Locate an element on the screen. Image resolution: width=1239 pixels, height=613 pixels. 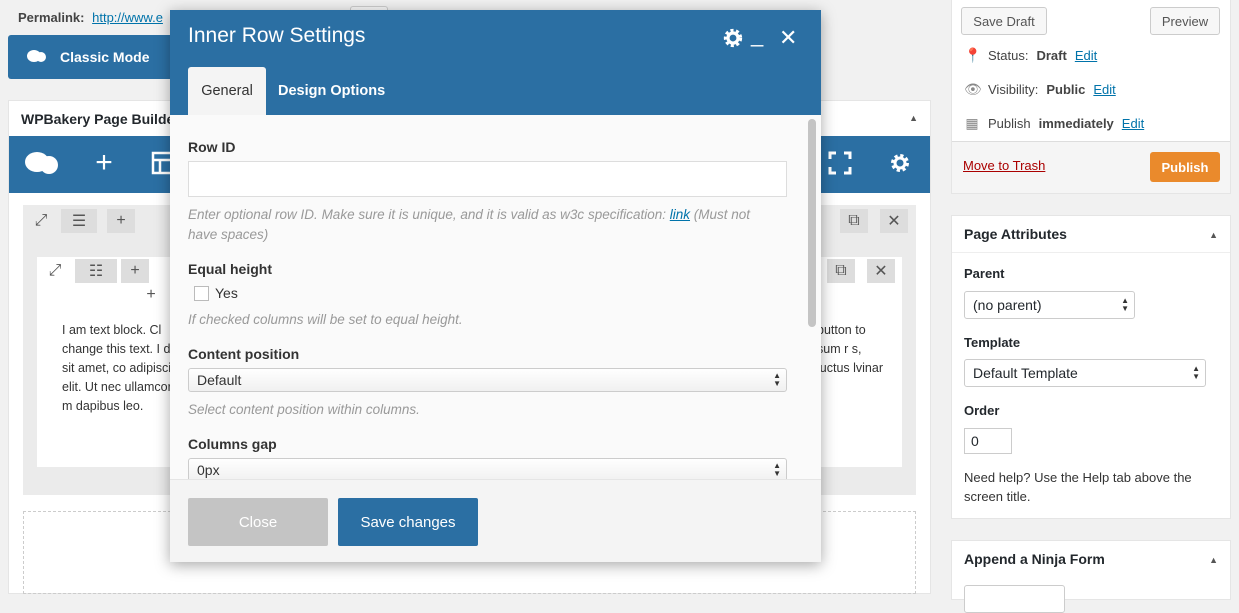
tab-general: General is located at coordinates (227, 91).